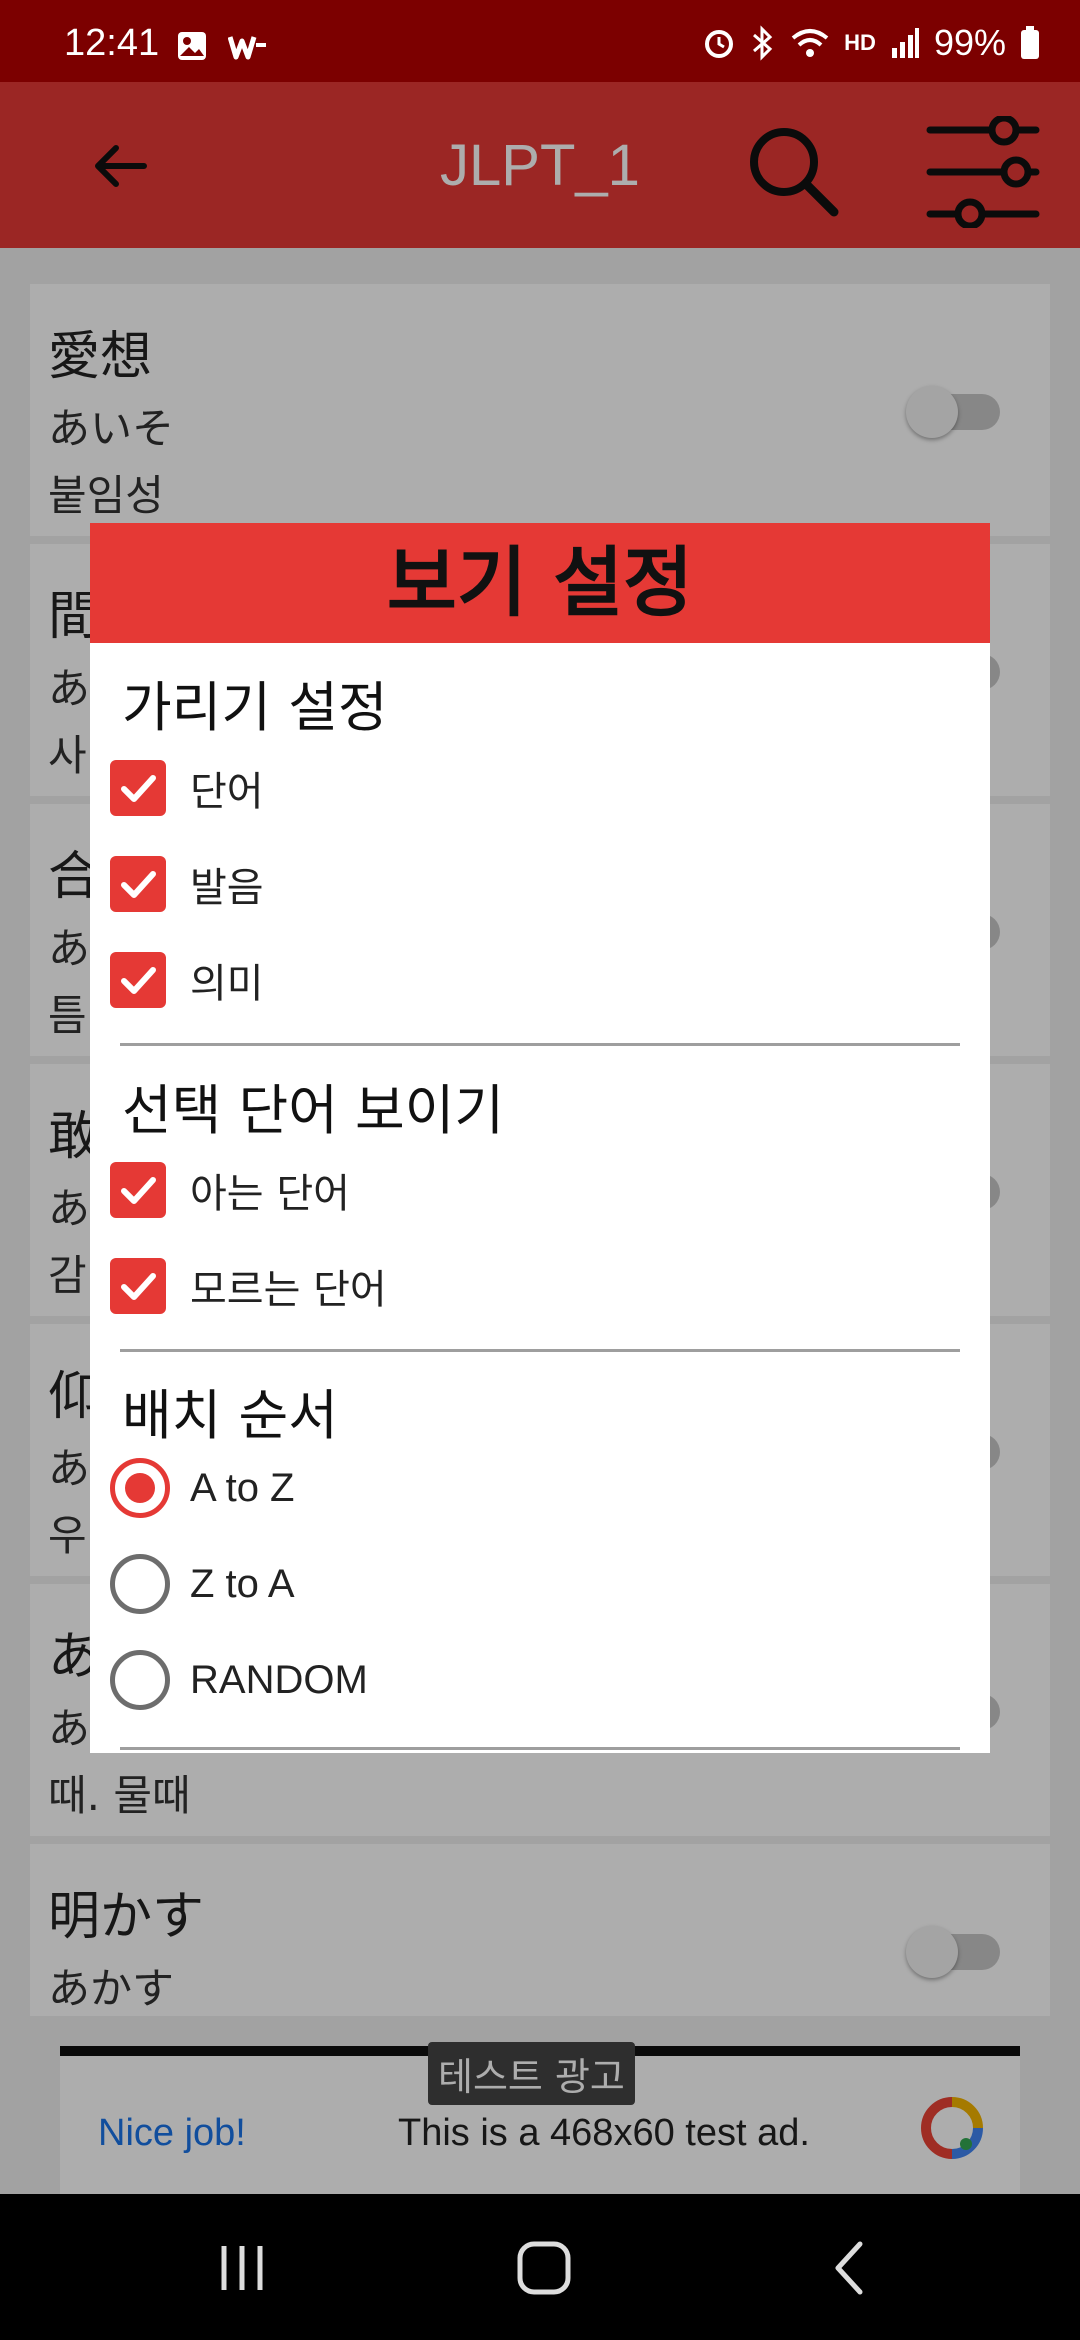  I want to click on status-left-icons, so click(222, 46).